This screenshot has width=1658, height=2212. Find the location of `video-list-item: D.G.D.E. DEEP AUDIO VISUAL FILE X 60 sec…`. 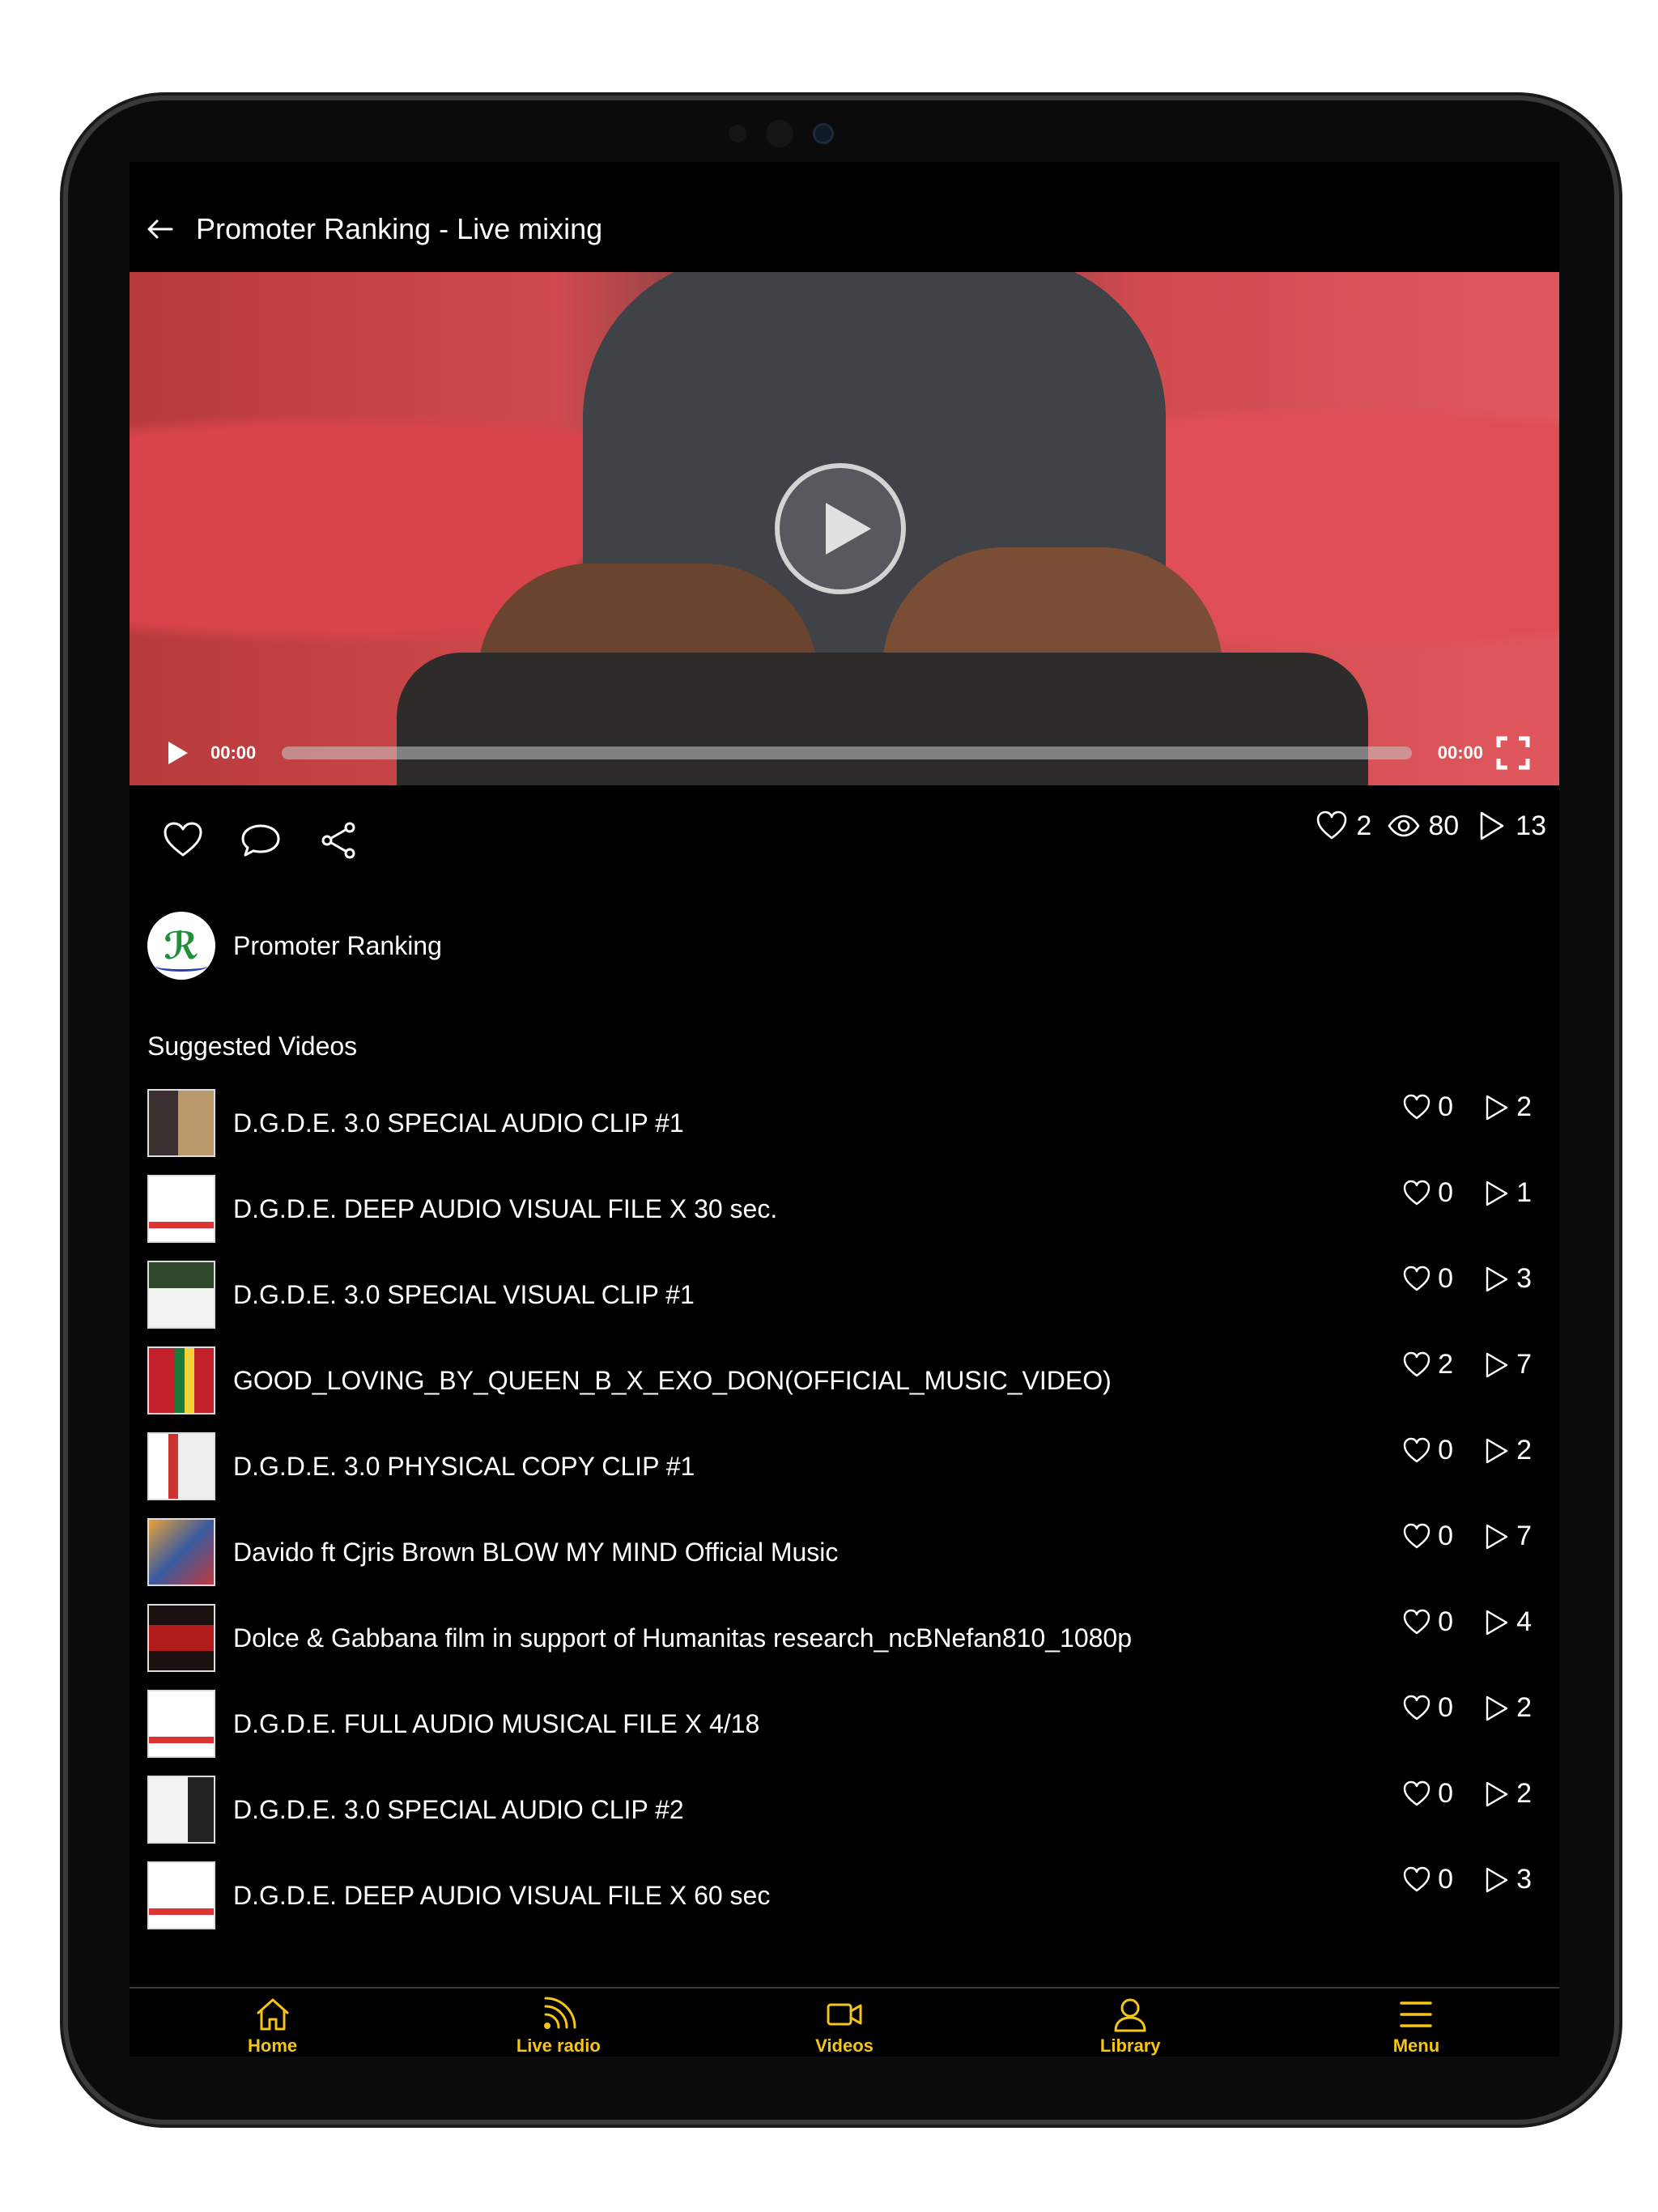

video-list-item: D.G.D.E. DEEP AUDIO VISUAL FILE X 60 sec… is located at coordinates (845, 1896).